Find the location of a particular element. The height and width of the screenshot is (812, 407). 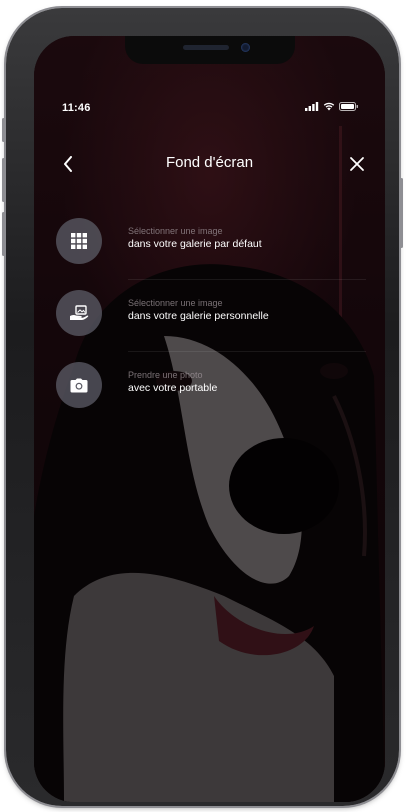

grid-icon is located at coordinates (79, 241).